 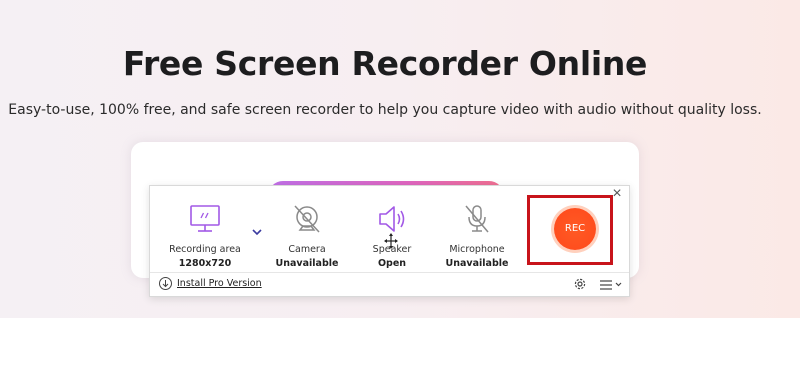 What do you see at coordinates (307, 249) in the screenshot?
I see `camera-label: Camera` at bounding box center [307, 249].